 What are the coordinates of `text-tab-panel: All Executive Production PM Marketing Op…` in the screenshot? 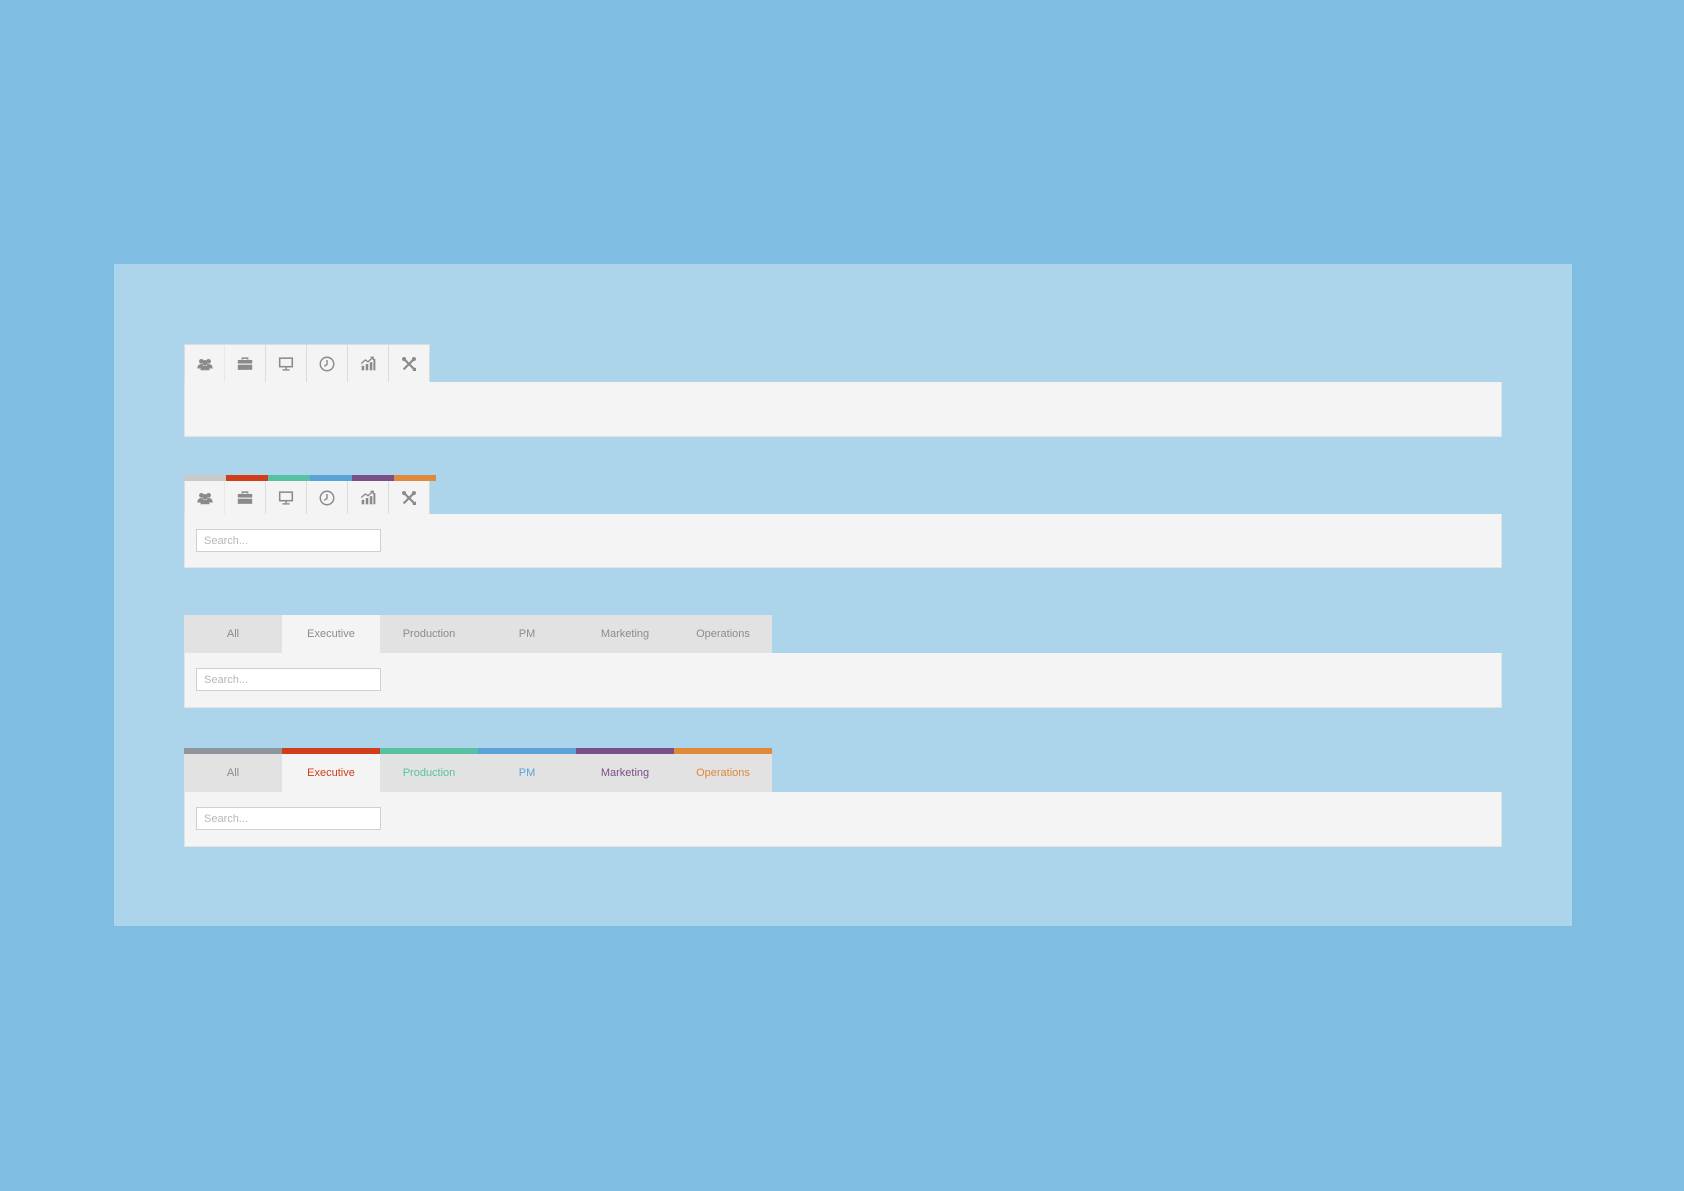 It's located at (843, 661).